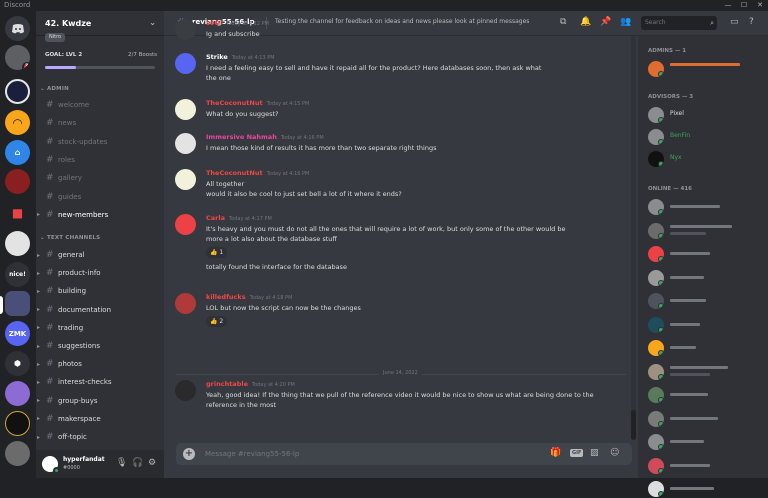 The height and width of the screenshot is (498, 768). I want to click on server-dm-avatar: 3, so click(17, 57).